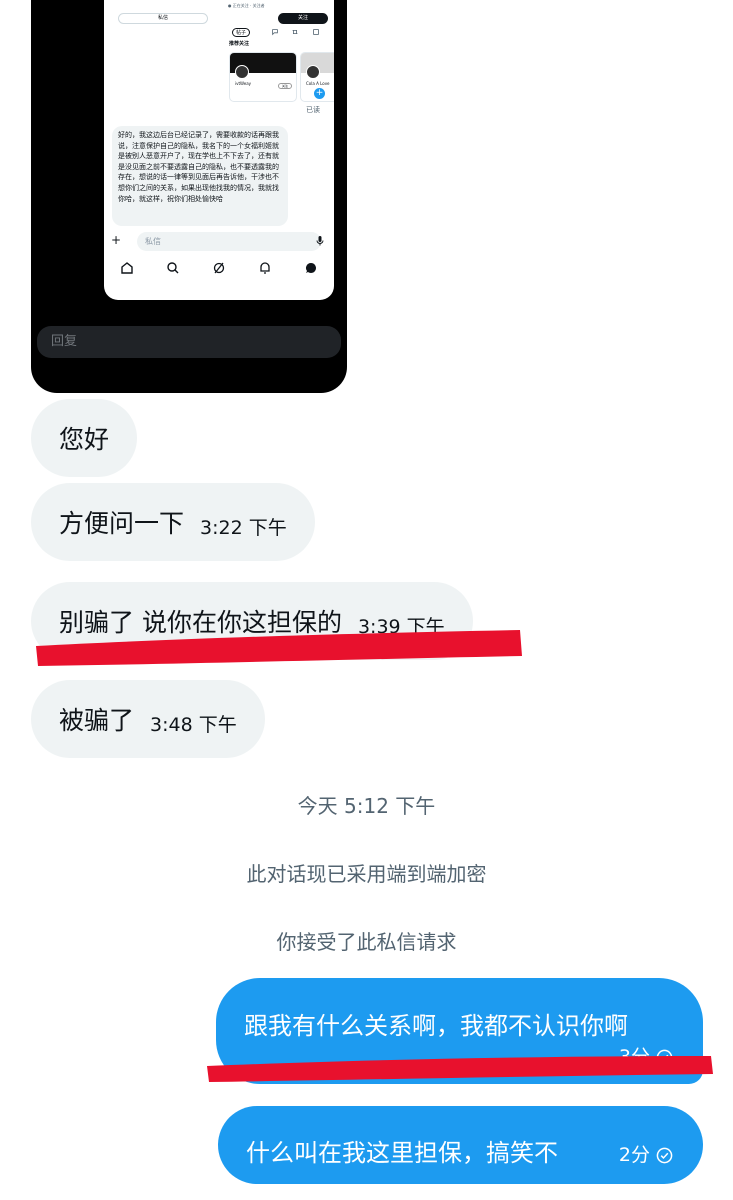 This screenshot has height=1200, width=733. Describe the element at coordinates (366, 806) in the screenshot. I see `date-separator: 今天 5:12 下午` at that location.